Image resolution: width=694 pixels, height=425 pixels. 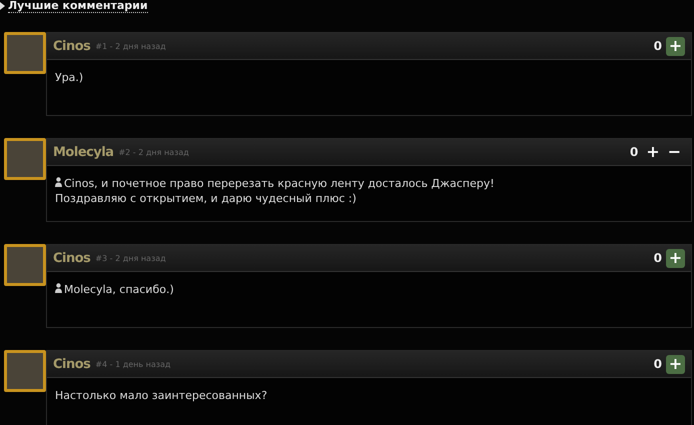 I want to click on arrow-icon, so click(x=2, y=6).